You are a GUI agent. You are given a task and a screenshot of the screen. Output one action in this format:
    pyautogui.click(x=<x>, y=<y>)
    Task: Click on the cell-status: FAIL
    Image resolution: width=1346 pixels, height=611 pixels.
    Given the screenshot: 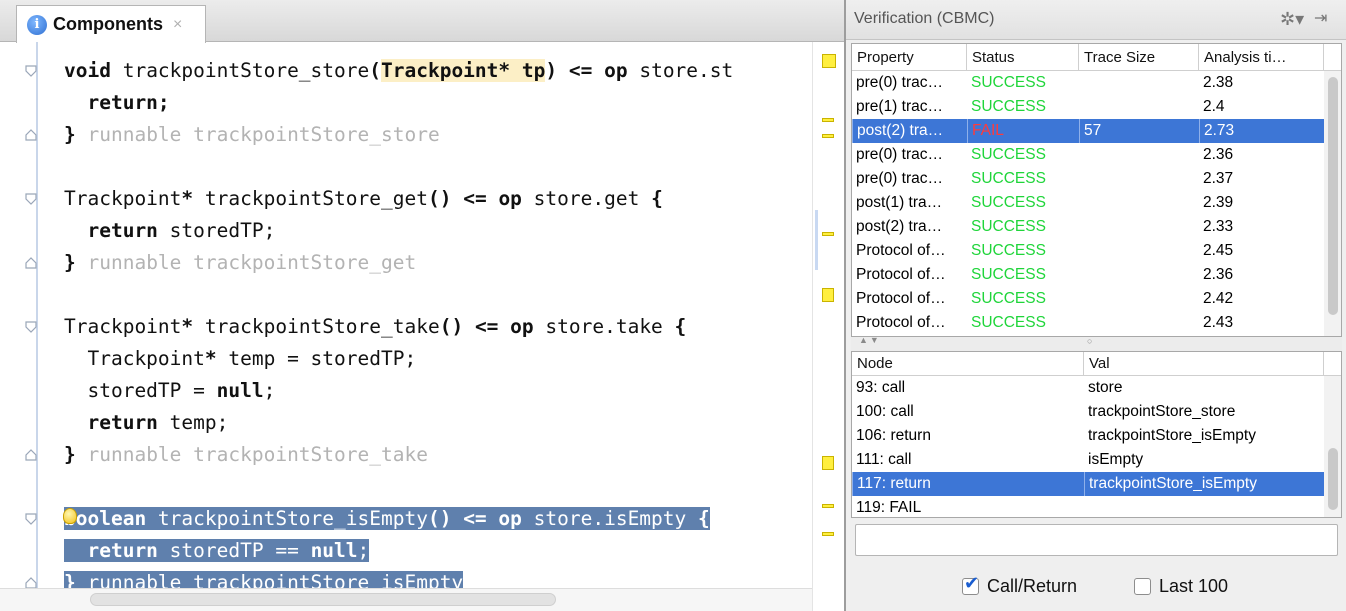 What is the action you would take?
    pyautogui.click(x=1023, y=131)
    